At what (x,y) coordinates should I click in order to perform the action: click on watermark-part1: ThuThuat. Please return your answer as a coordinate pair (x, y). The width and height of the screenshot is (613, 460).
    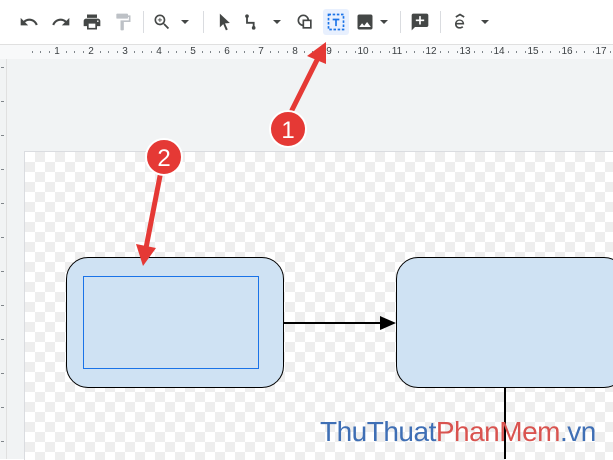
    Looking at the image, I should click on (378, 431).